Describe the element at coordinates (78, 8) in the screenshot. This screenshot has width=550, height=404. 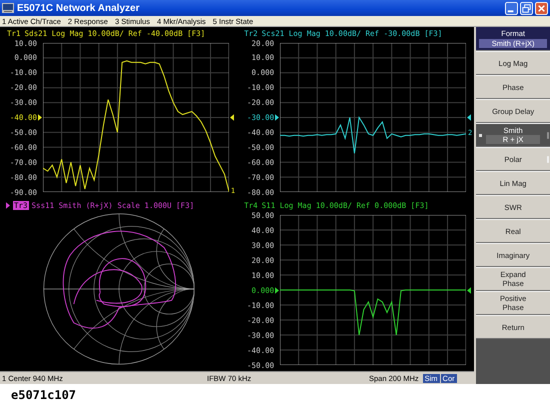
I see `window-title: E5071C Network Analyzer` at that location.